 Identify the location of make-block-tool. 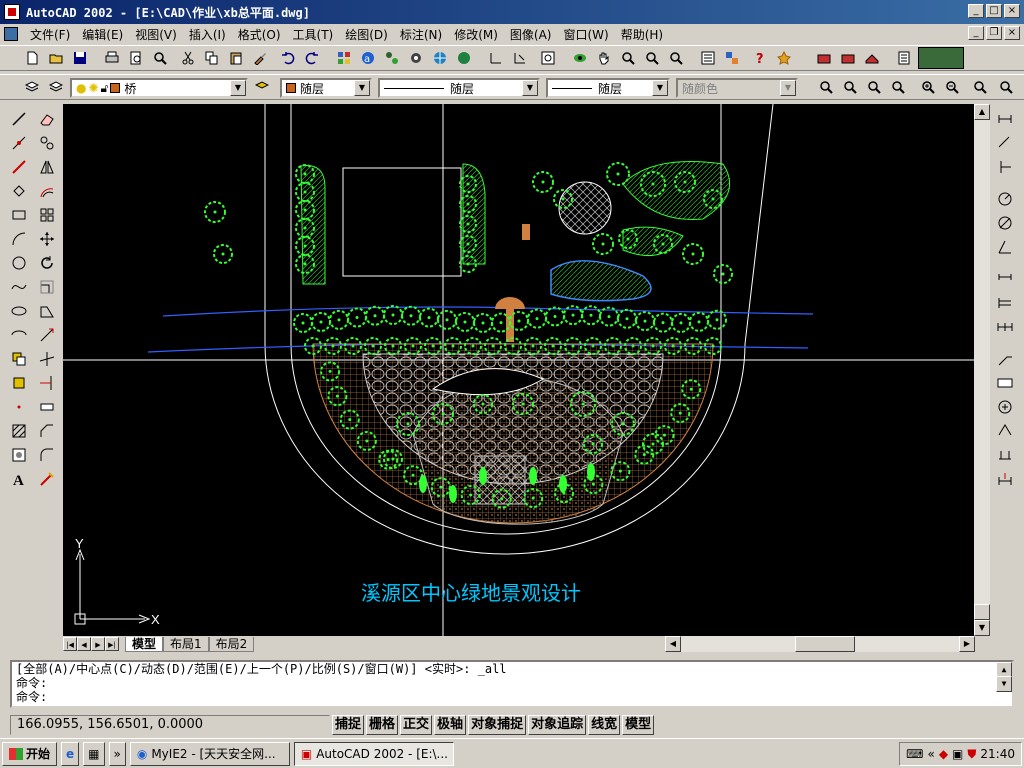
(19, 383).